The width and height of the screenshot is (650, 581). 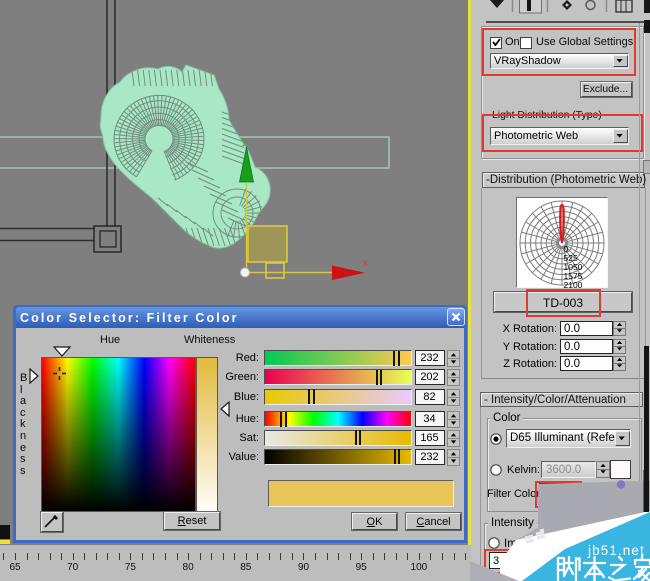 What do you see at coordinates (573, 284) in the screenshot?
I see `svg-text: 2100` at bounding box center [573, 284].